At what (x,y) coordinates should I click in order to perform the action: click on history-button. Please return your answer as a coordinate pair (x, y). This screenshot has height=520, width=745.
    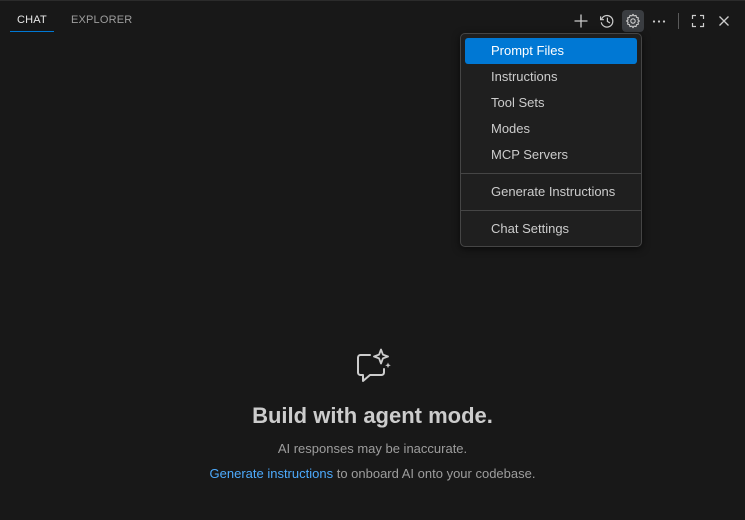
    Looking at the image, I should click on (607, 21).